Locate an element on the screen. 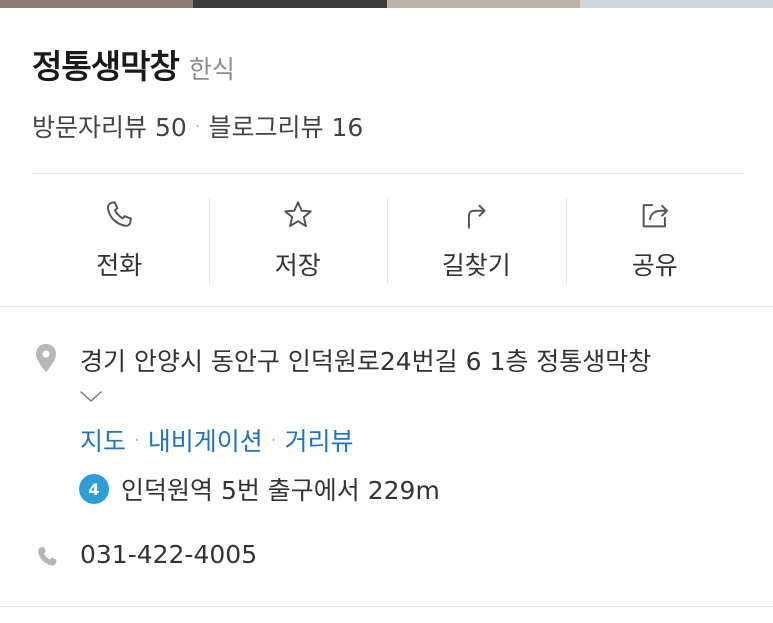  place-name: 정통생막창 is located at coordinates (106, 66).